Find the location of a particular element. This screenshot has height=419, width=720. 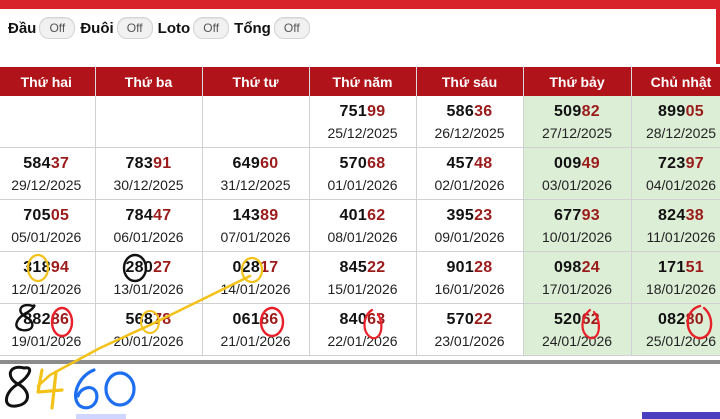

weekday-header: Chủ nhật is located at coordinates (675, 81).